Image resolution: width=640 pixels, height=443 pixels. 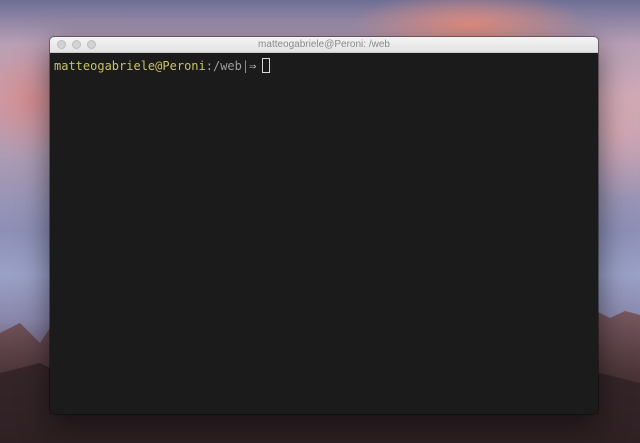 What do you see at coordinates (266, 65) in the screenshot?
I see `terminal-cursor` at bounding box center [266, 65].